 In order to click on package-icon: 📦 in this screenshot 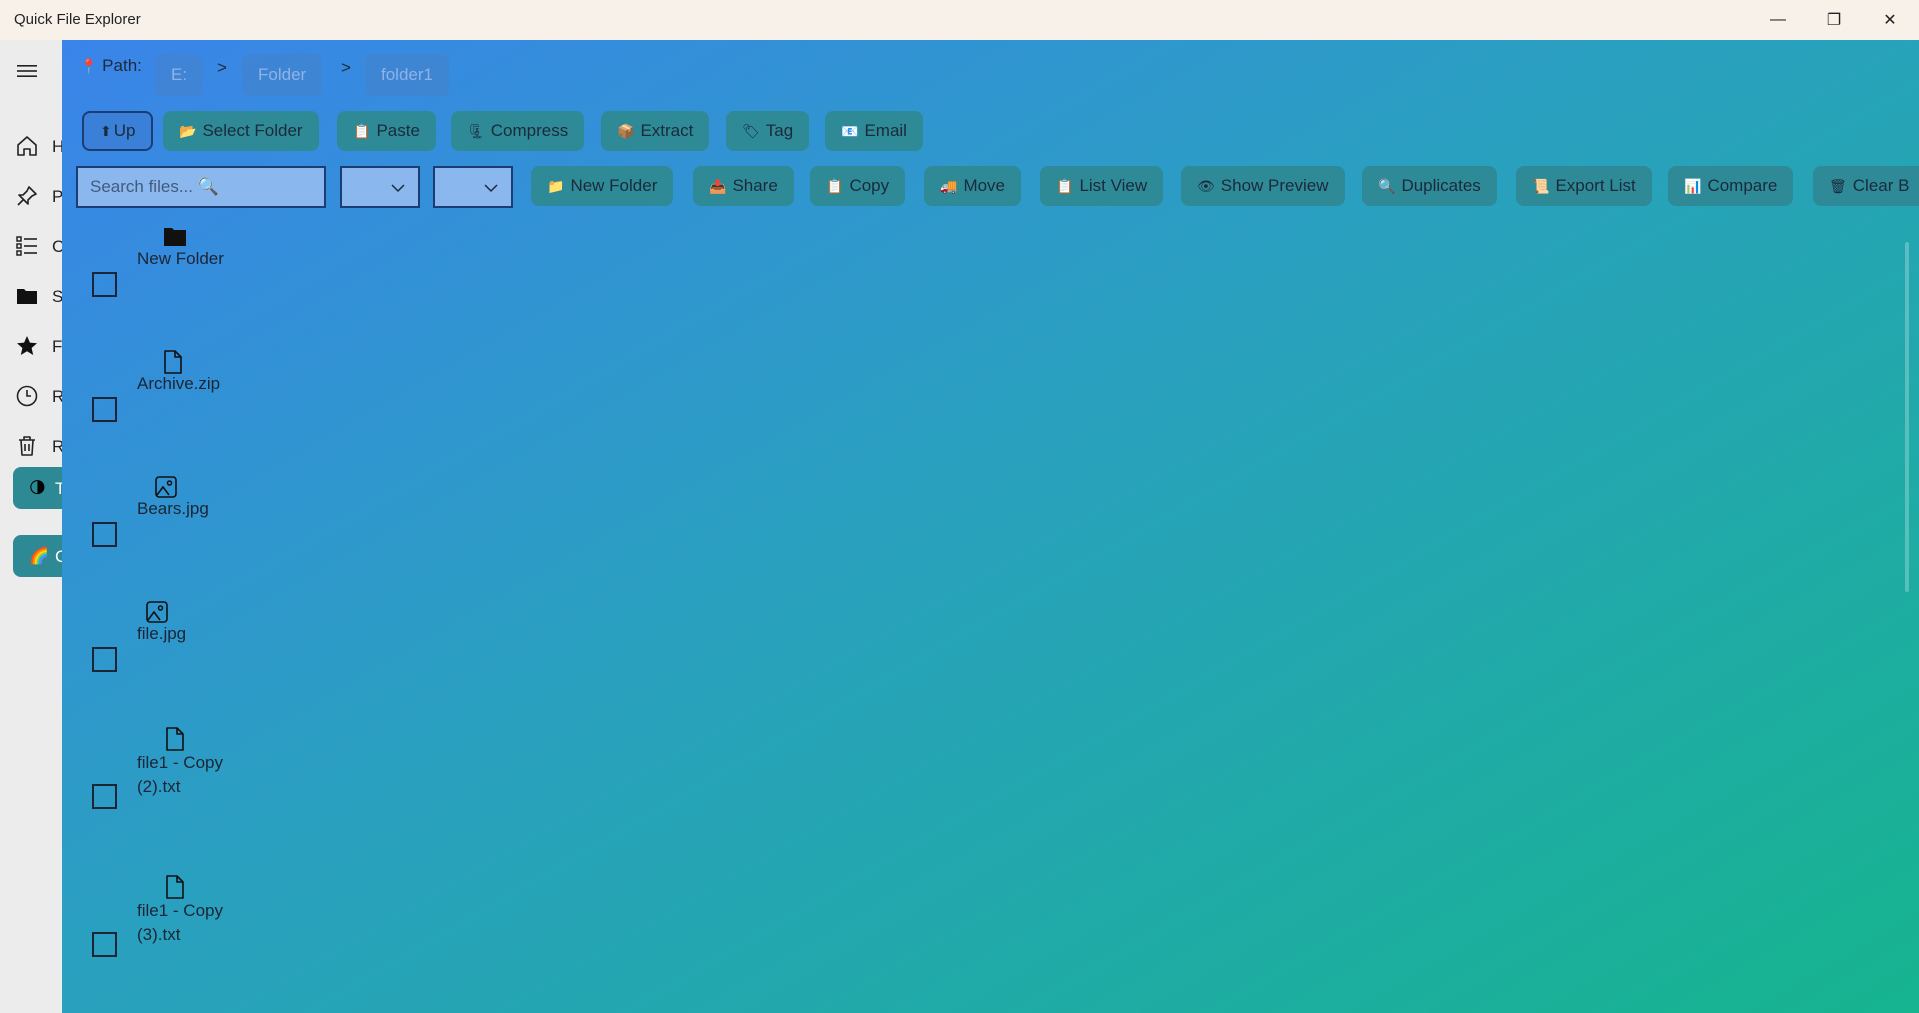, I will do `click(626, 131)`.